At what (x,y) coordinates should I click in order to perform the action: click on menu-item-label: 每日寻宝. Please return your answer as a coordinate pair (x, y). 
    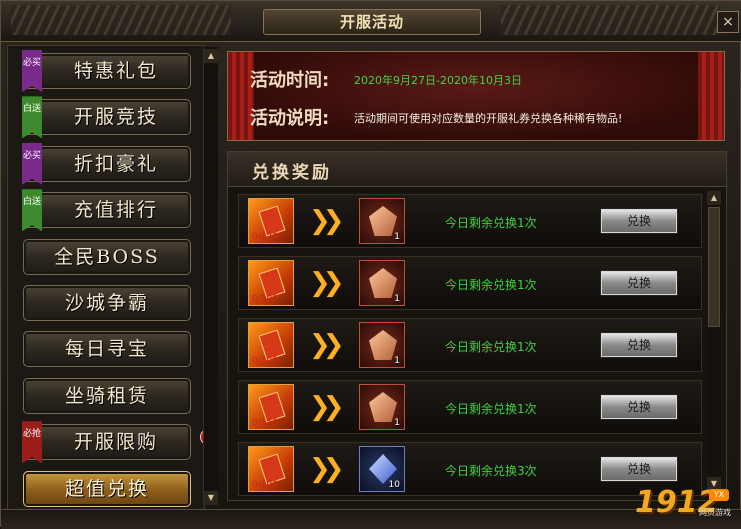
    Looking at the image, I should click on (106, 349).